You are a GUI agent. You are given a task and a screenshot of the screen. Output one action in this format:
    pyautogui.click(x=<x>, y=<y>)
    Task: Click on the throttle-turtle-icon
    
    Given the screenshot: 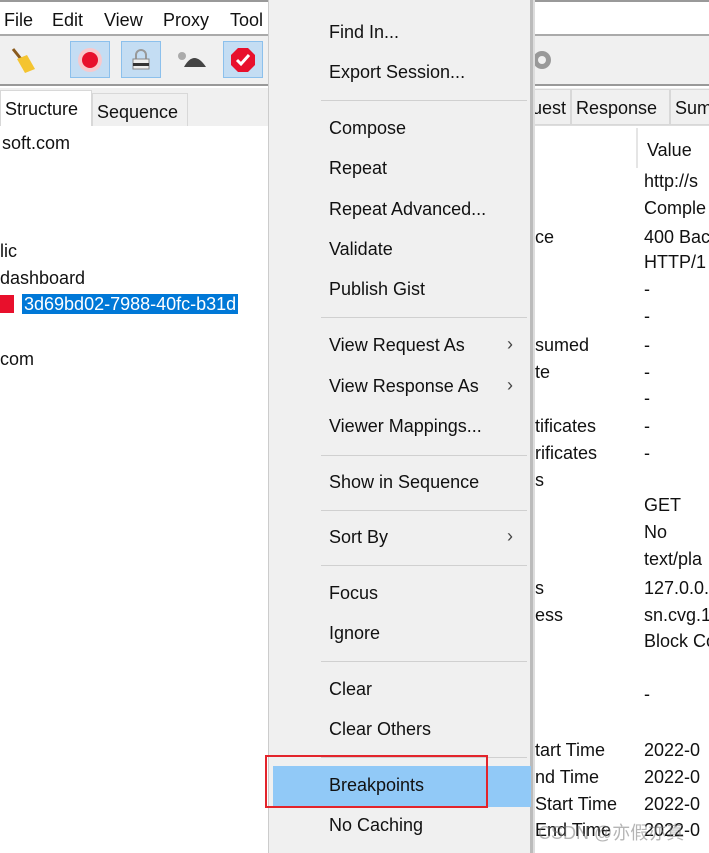 What is the action you would take?
    pyautogui.click(x=193, y=59)
    